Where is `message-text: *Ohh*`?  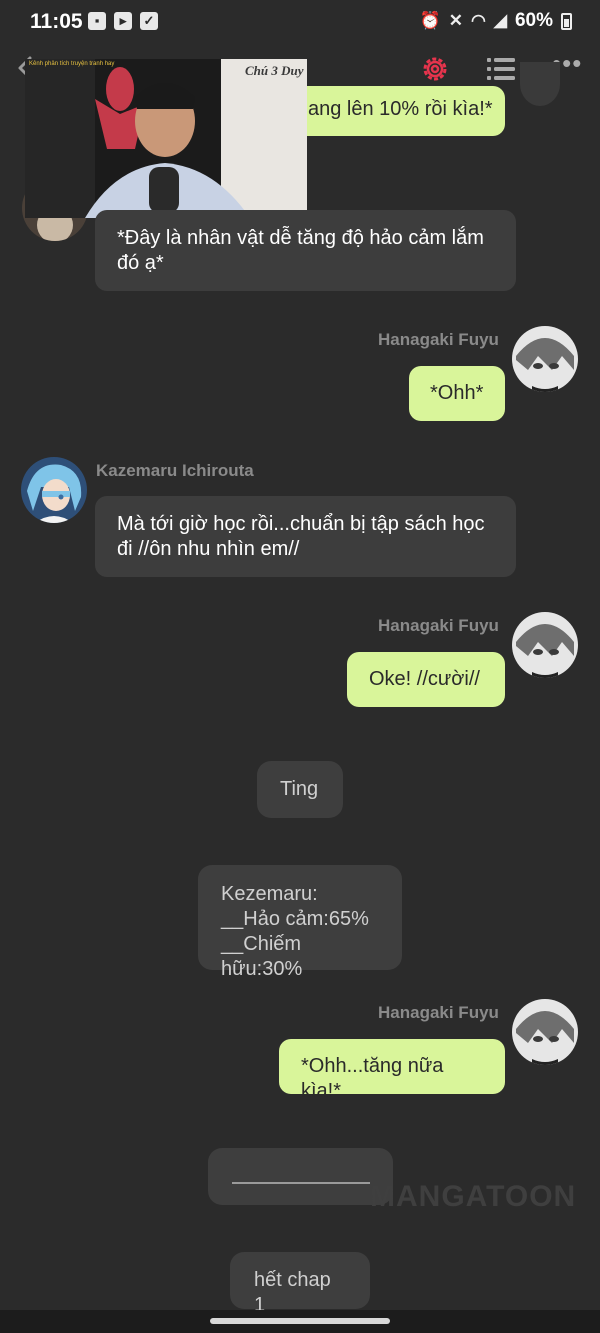
message-text: *Ohh* is located at coordinates (457, 393).